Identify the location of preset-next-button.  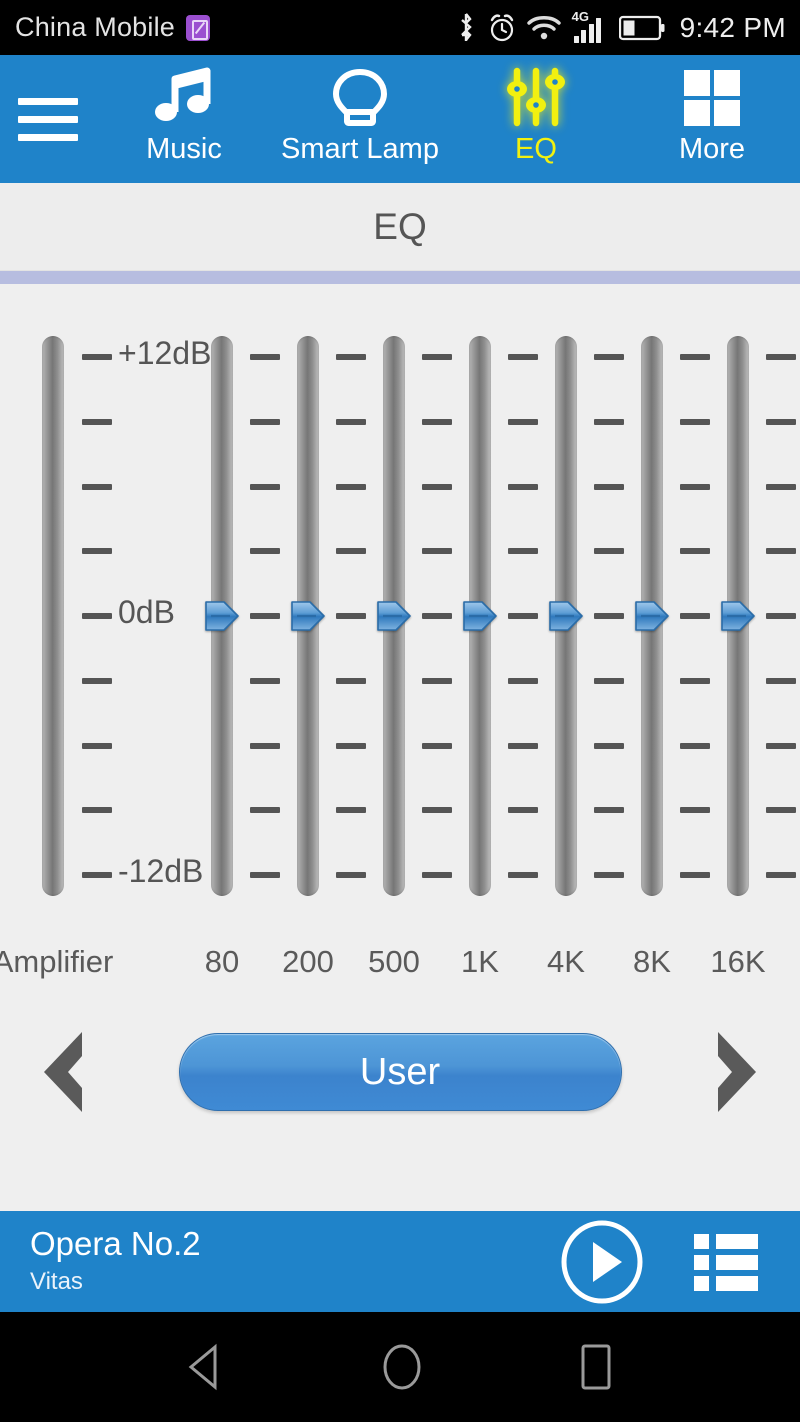
(741, 1072).